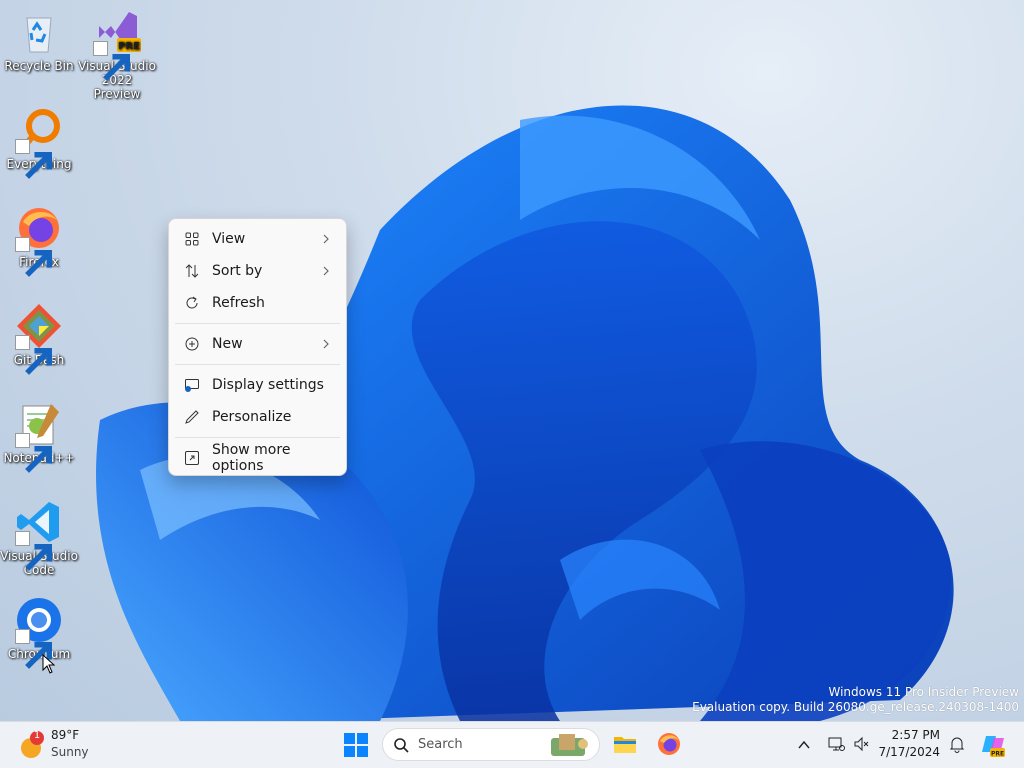  Describe the element at coordinates (257, 344) in the screenshot. I see `menu-item-new: New` at that location.